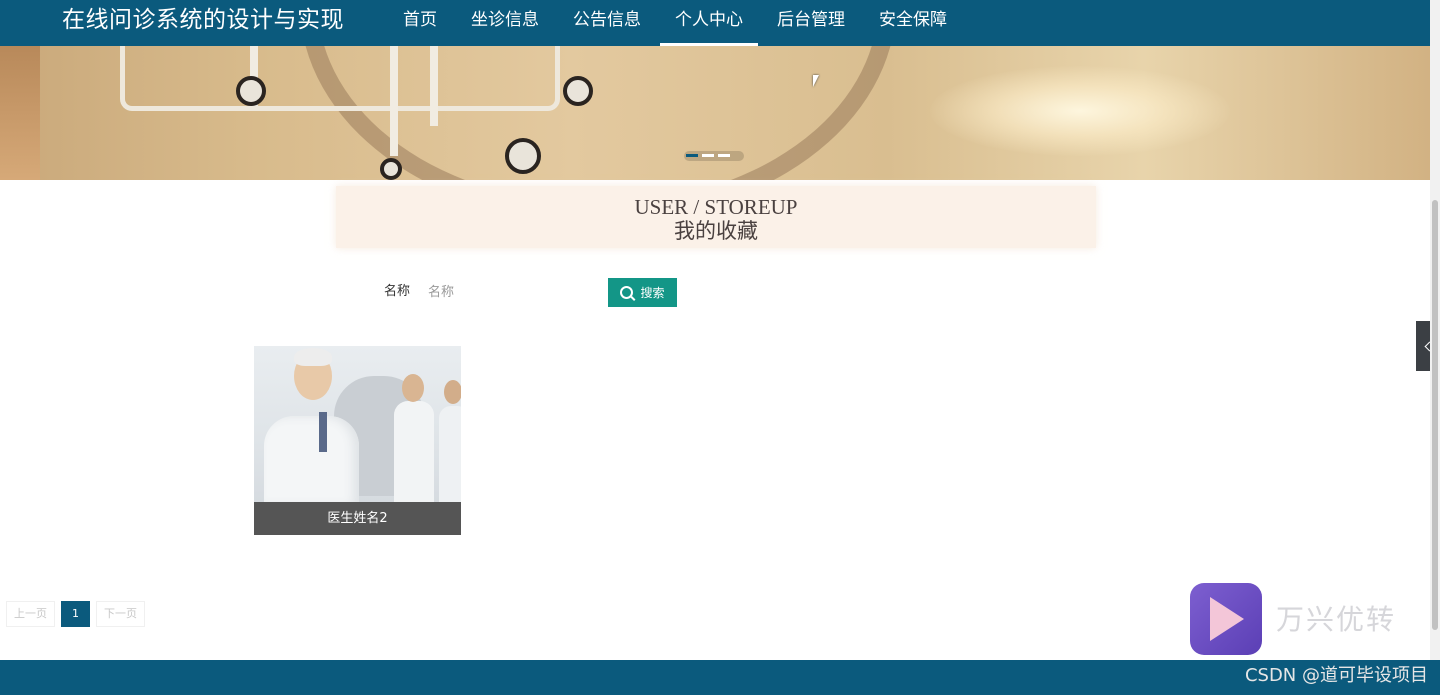 This screenshot has width=1440, height=695. I want to click on credit-text: CSDN @道可毕设项目, so click(1336, 675).